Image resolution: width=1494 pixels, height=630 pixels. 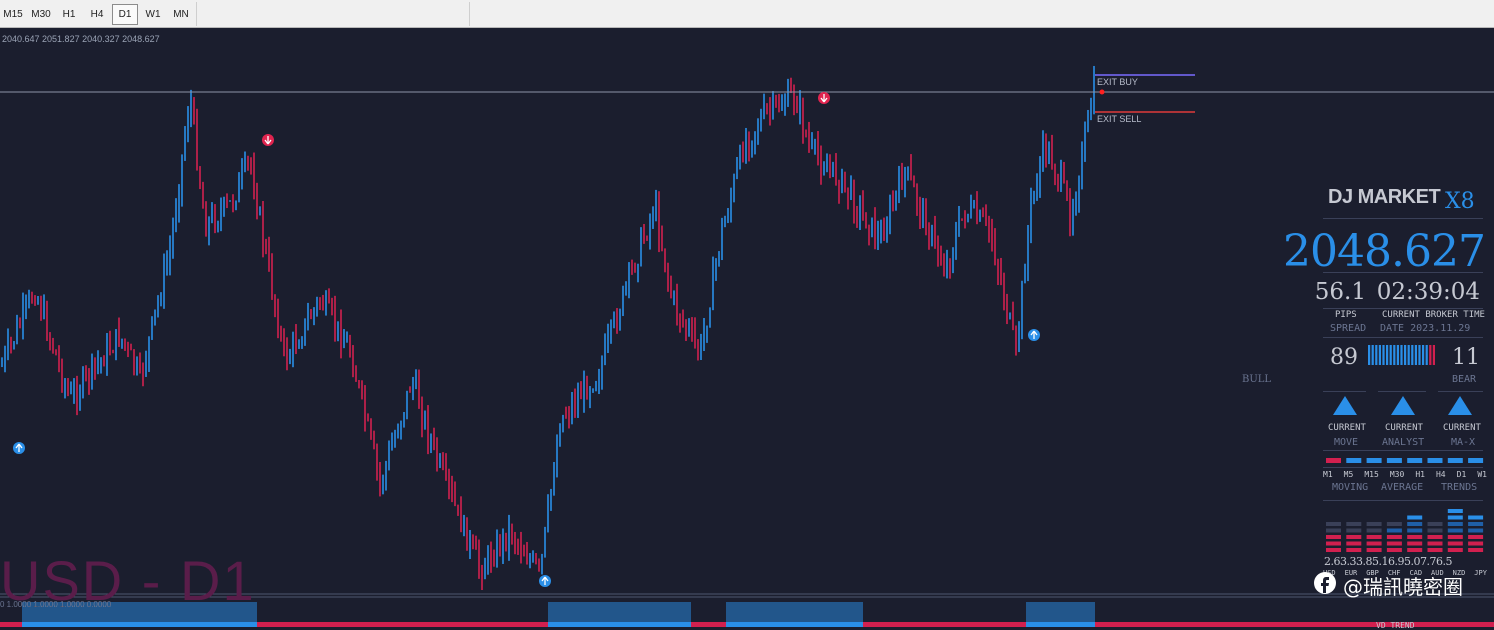 What do you see at coordinates (1388, 561) in the screenshot?
I see `currency-strength-values: 2.63.33.85.16.95.07.76.5` at bounding box center [1388, 561].